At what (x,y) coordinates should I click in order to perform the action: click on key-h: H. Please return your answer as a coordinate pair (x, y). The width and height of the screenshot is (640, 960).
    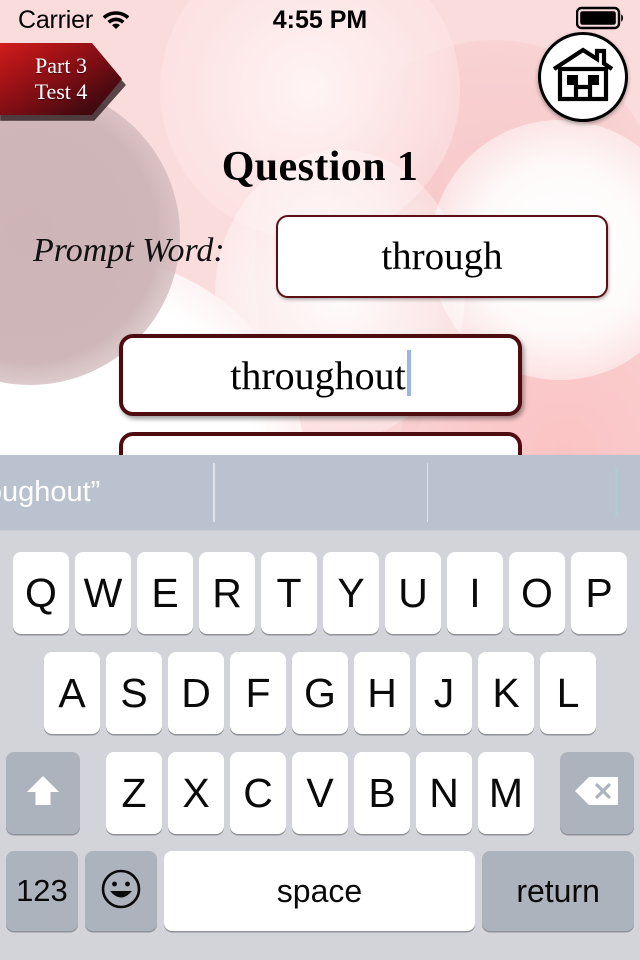
    Looking at the image, I should click on (382, 693).